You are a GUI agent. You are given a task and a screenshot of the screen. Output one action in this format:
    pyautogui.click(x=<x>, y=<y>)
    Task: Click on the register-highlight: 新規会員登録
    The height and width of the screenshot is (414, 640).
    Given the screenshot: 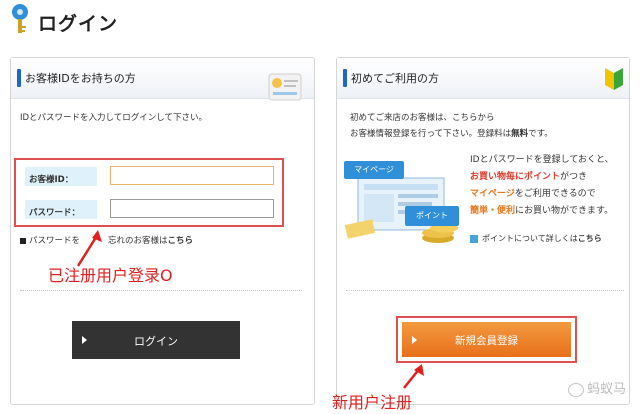 What is the action you would take?
    pyautogui.click(x=486, y=339)
    